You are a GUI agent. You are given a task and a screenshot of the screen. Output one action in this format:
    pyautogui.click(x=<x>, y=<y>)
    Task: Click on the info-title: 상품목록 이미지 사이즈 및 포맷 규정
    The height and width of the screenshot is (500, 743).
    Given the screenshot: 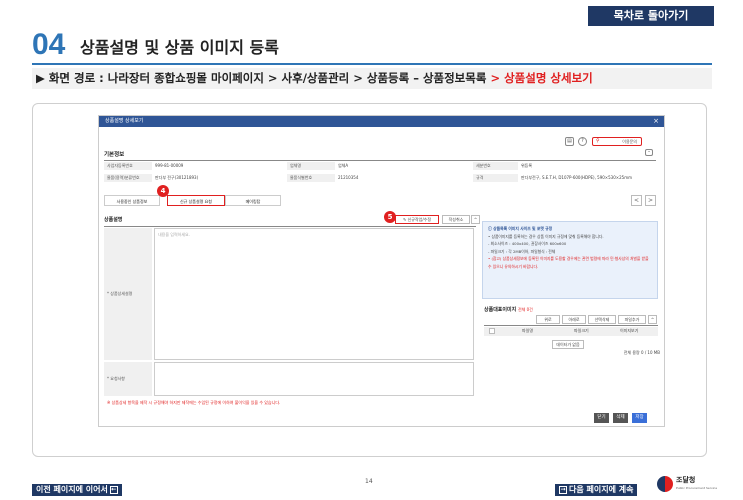 What is the action you would take?
    pyautogui.click(x=523, y=228)
    